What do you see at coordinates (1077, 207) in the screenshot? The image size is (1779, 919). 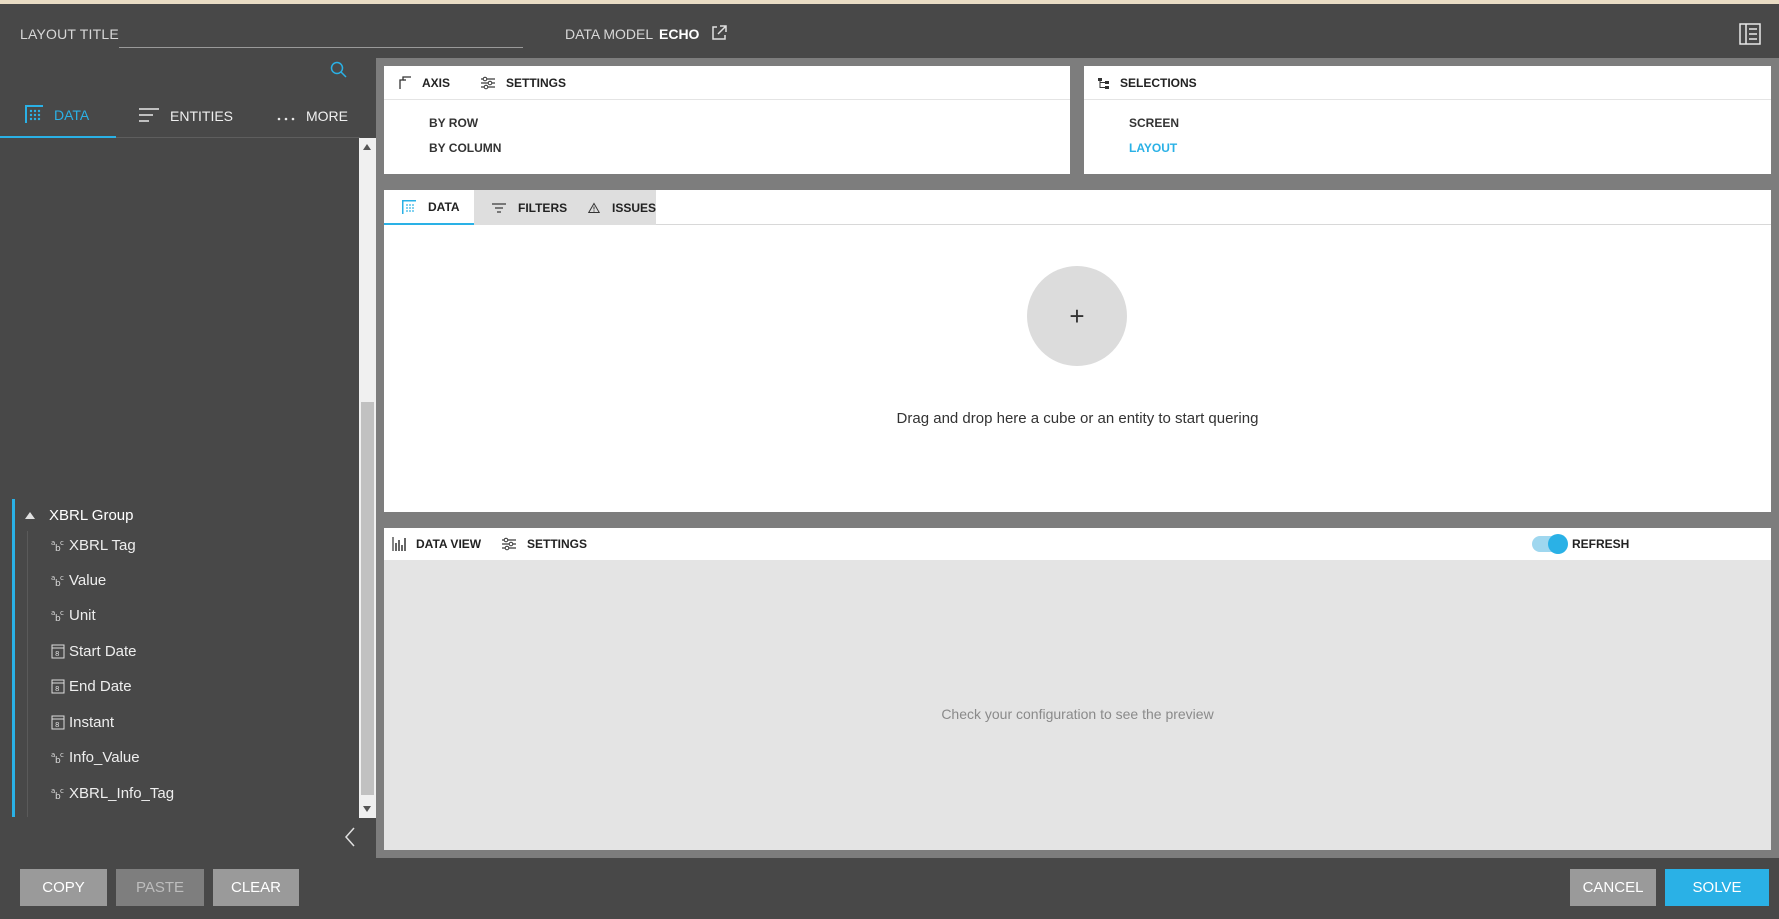 I see `data-card-tabs: DATA FILTERS ISSUES` at bounding box center [1077, 207].